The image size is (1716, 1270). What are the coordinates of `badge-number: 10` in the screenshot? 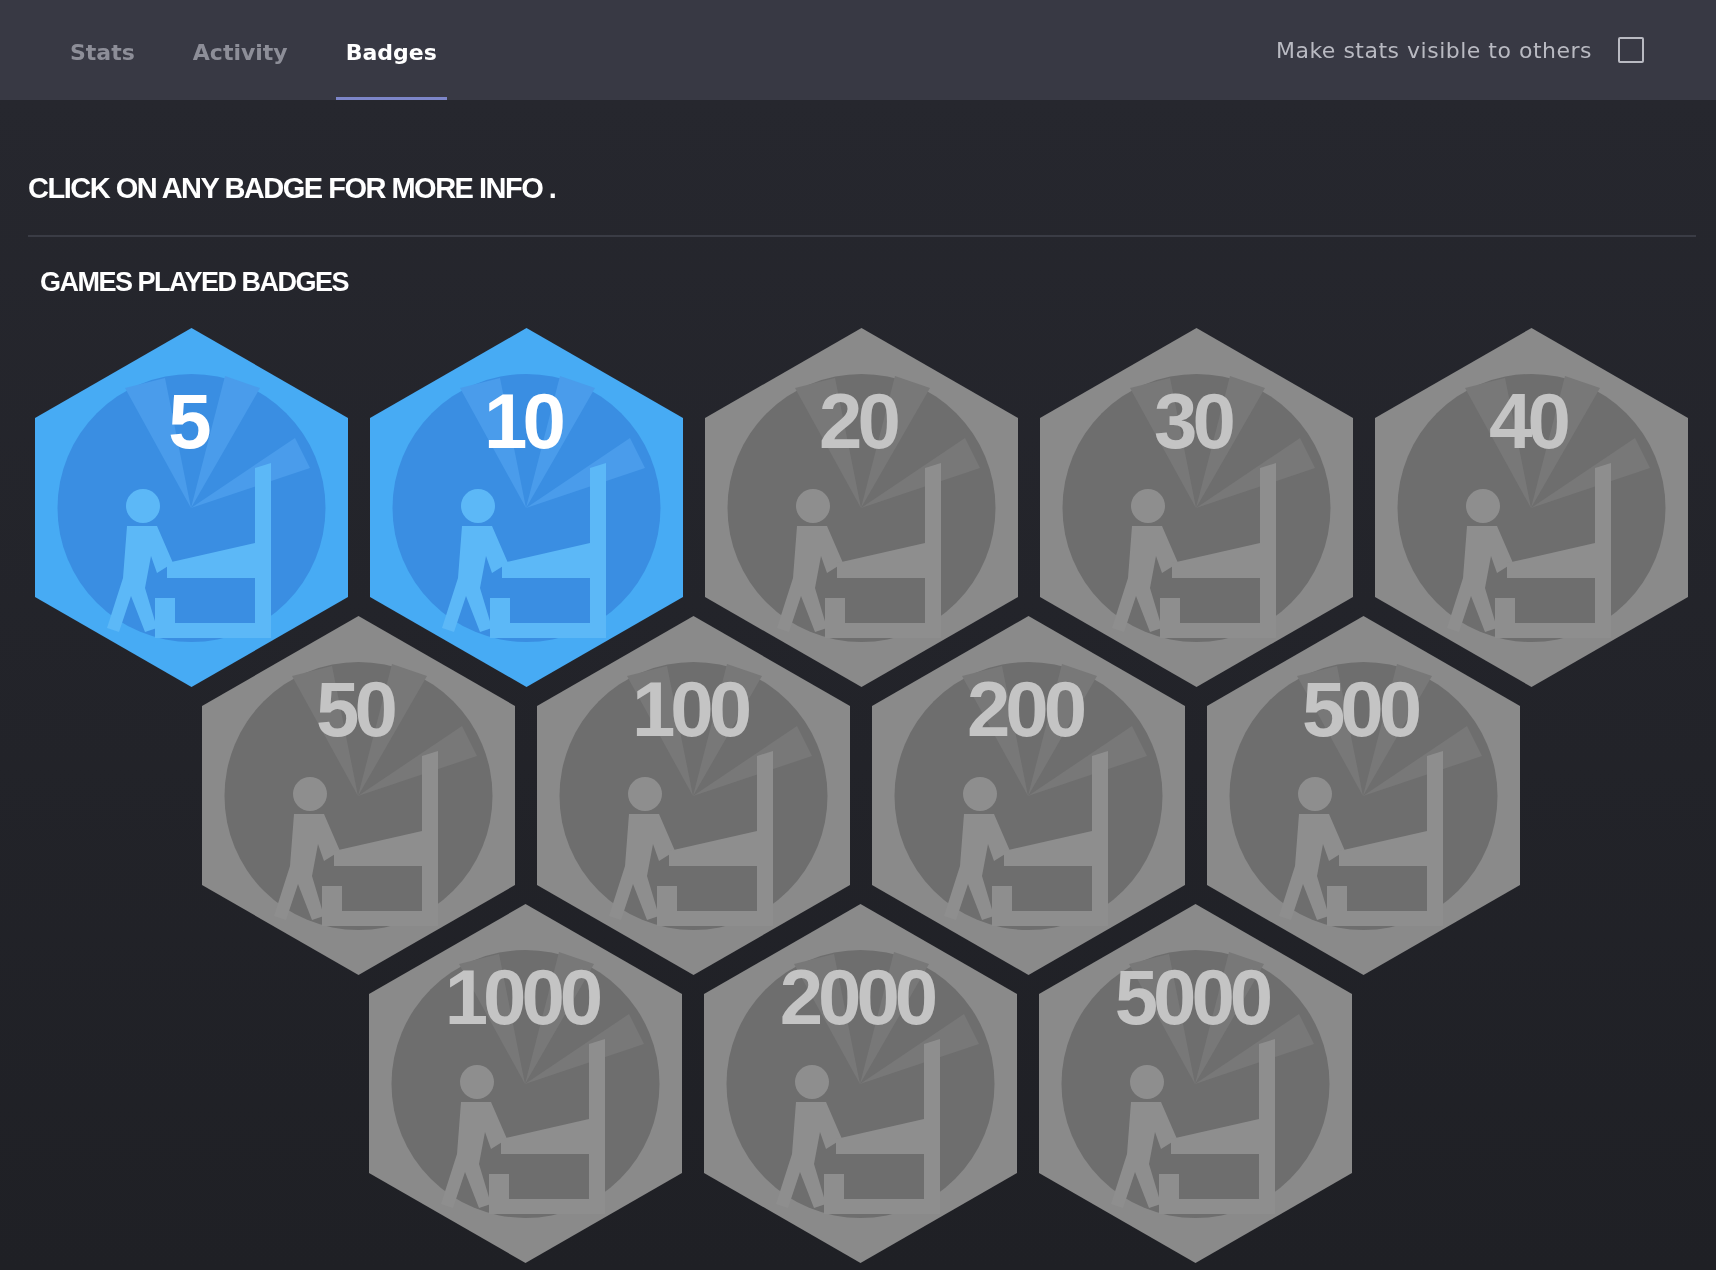 It's located at (523, 421).